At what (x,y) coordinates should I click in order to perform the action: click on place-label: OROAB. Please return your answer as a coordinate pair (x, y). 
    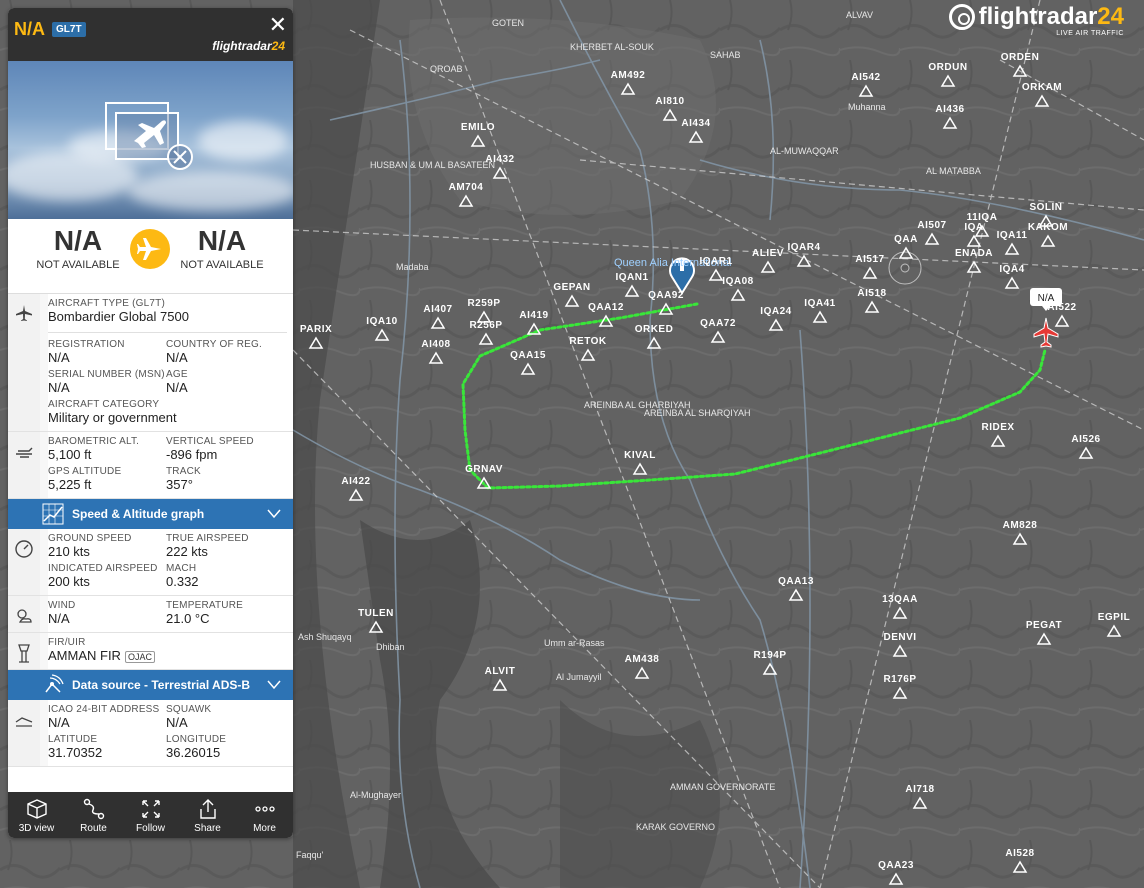
    Looking at the image, I should click on (446, 69).